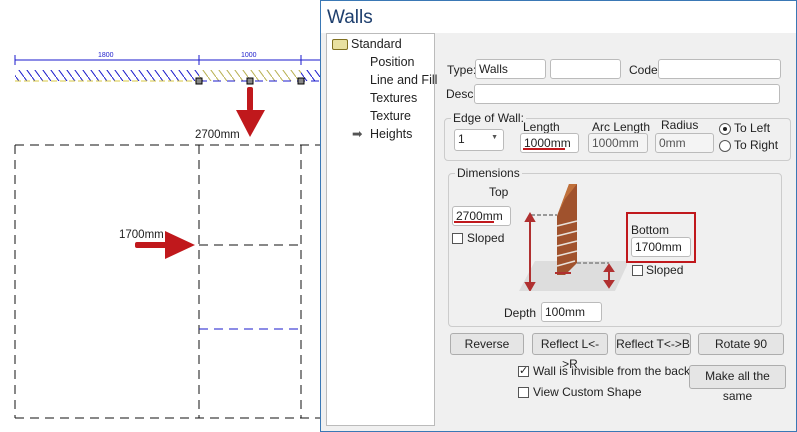 The width and height of the screenshot is (797, 432). I want to click on invisible-from-back-checkbox, so click(523, 370).